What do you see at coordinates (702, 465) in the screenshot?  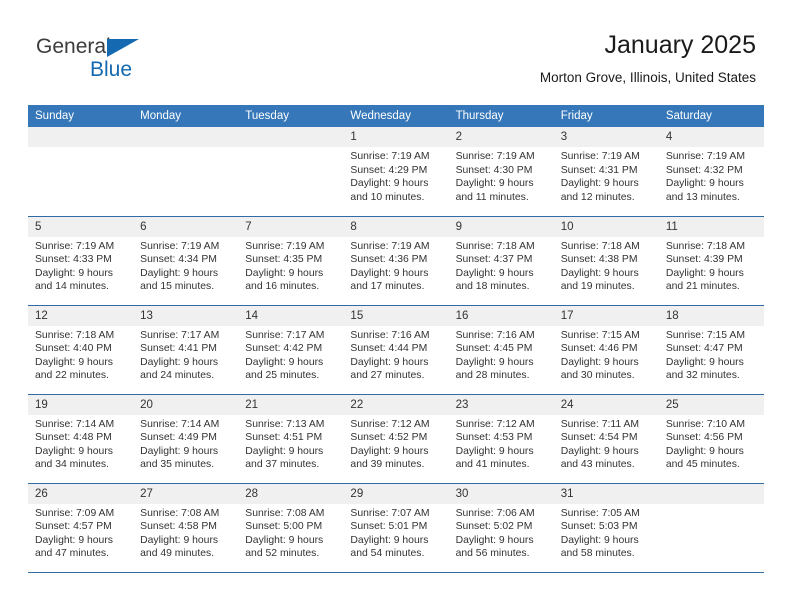 I see `detail-line: and 45 minutes.` at bounding box center [702, 465].